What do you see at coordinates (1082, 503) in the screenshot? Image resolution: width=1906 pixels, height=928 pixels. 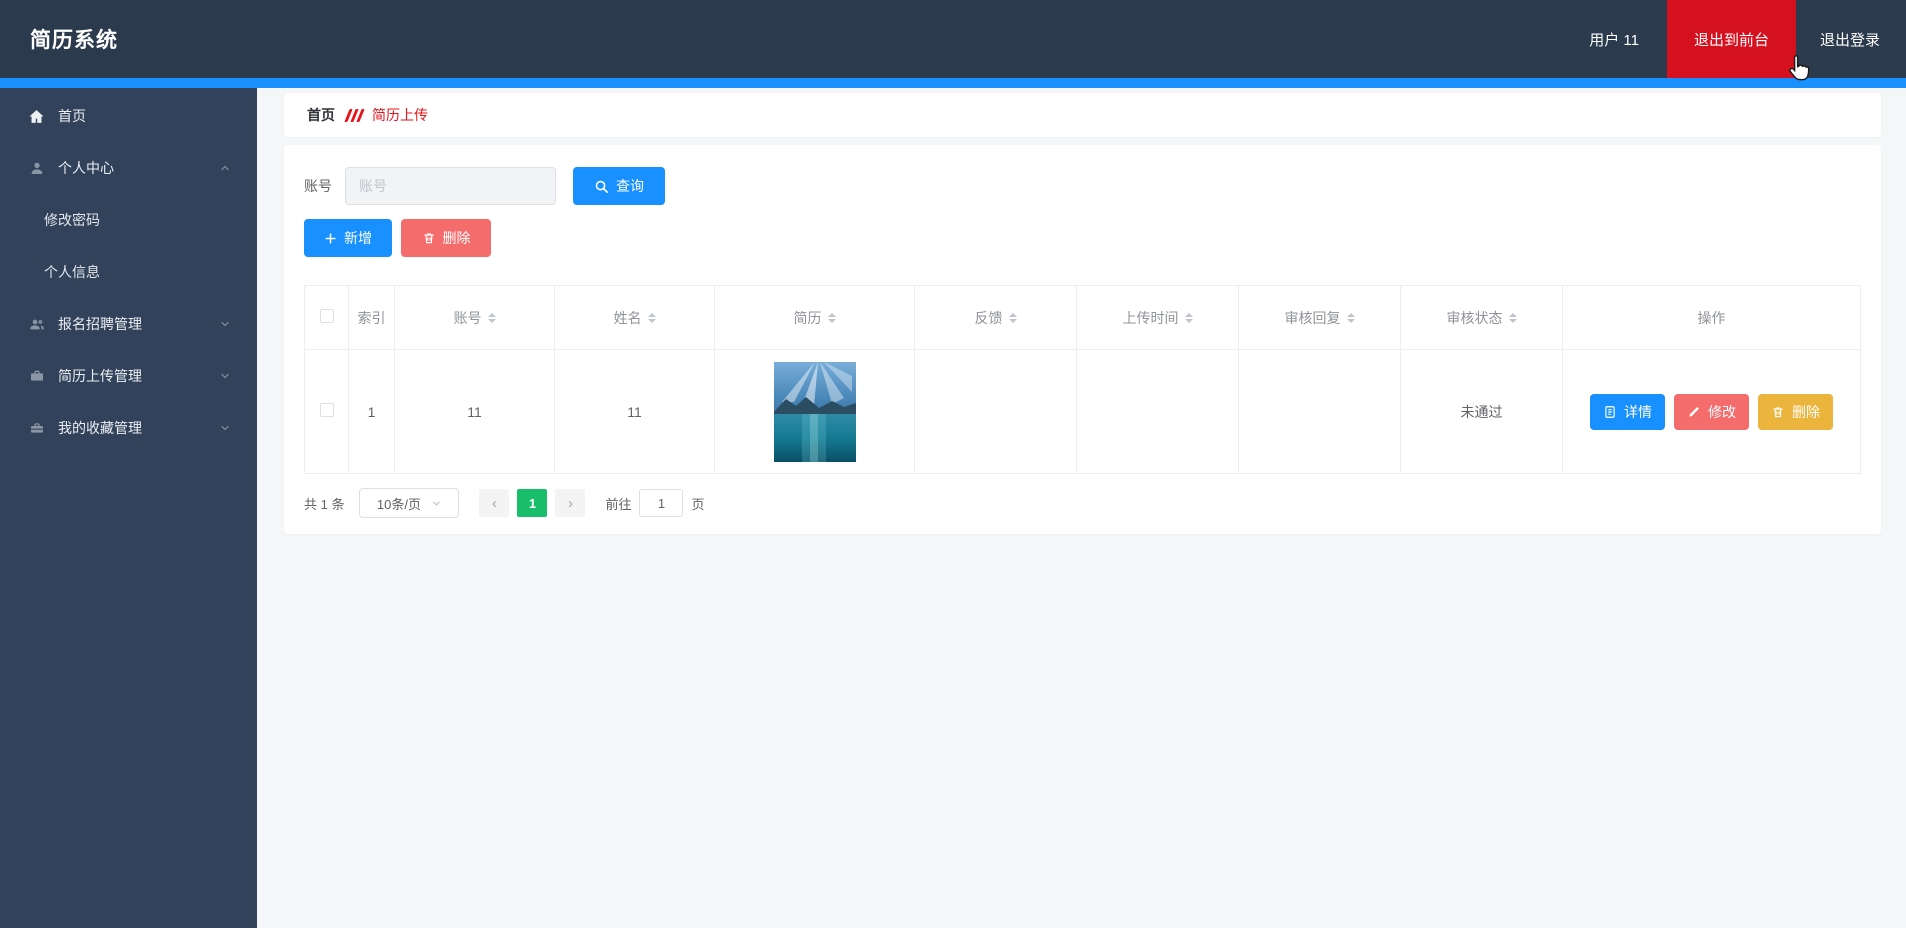 I see `pagination: 共 1 条 10条/页 ‹ 1 › 前往 页` at bounding box center [1082, 503].